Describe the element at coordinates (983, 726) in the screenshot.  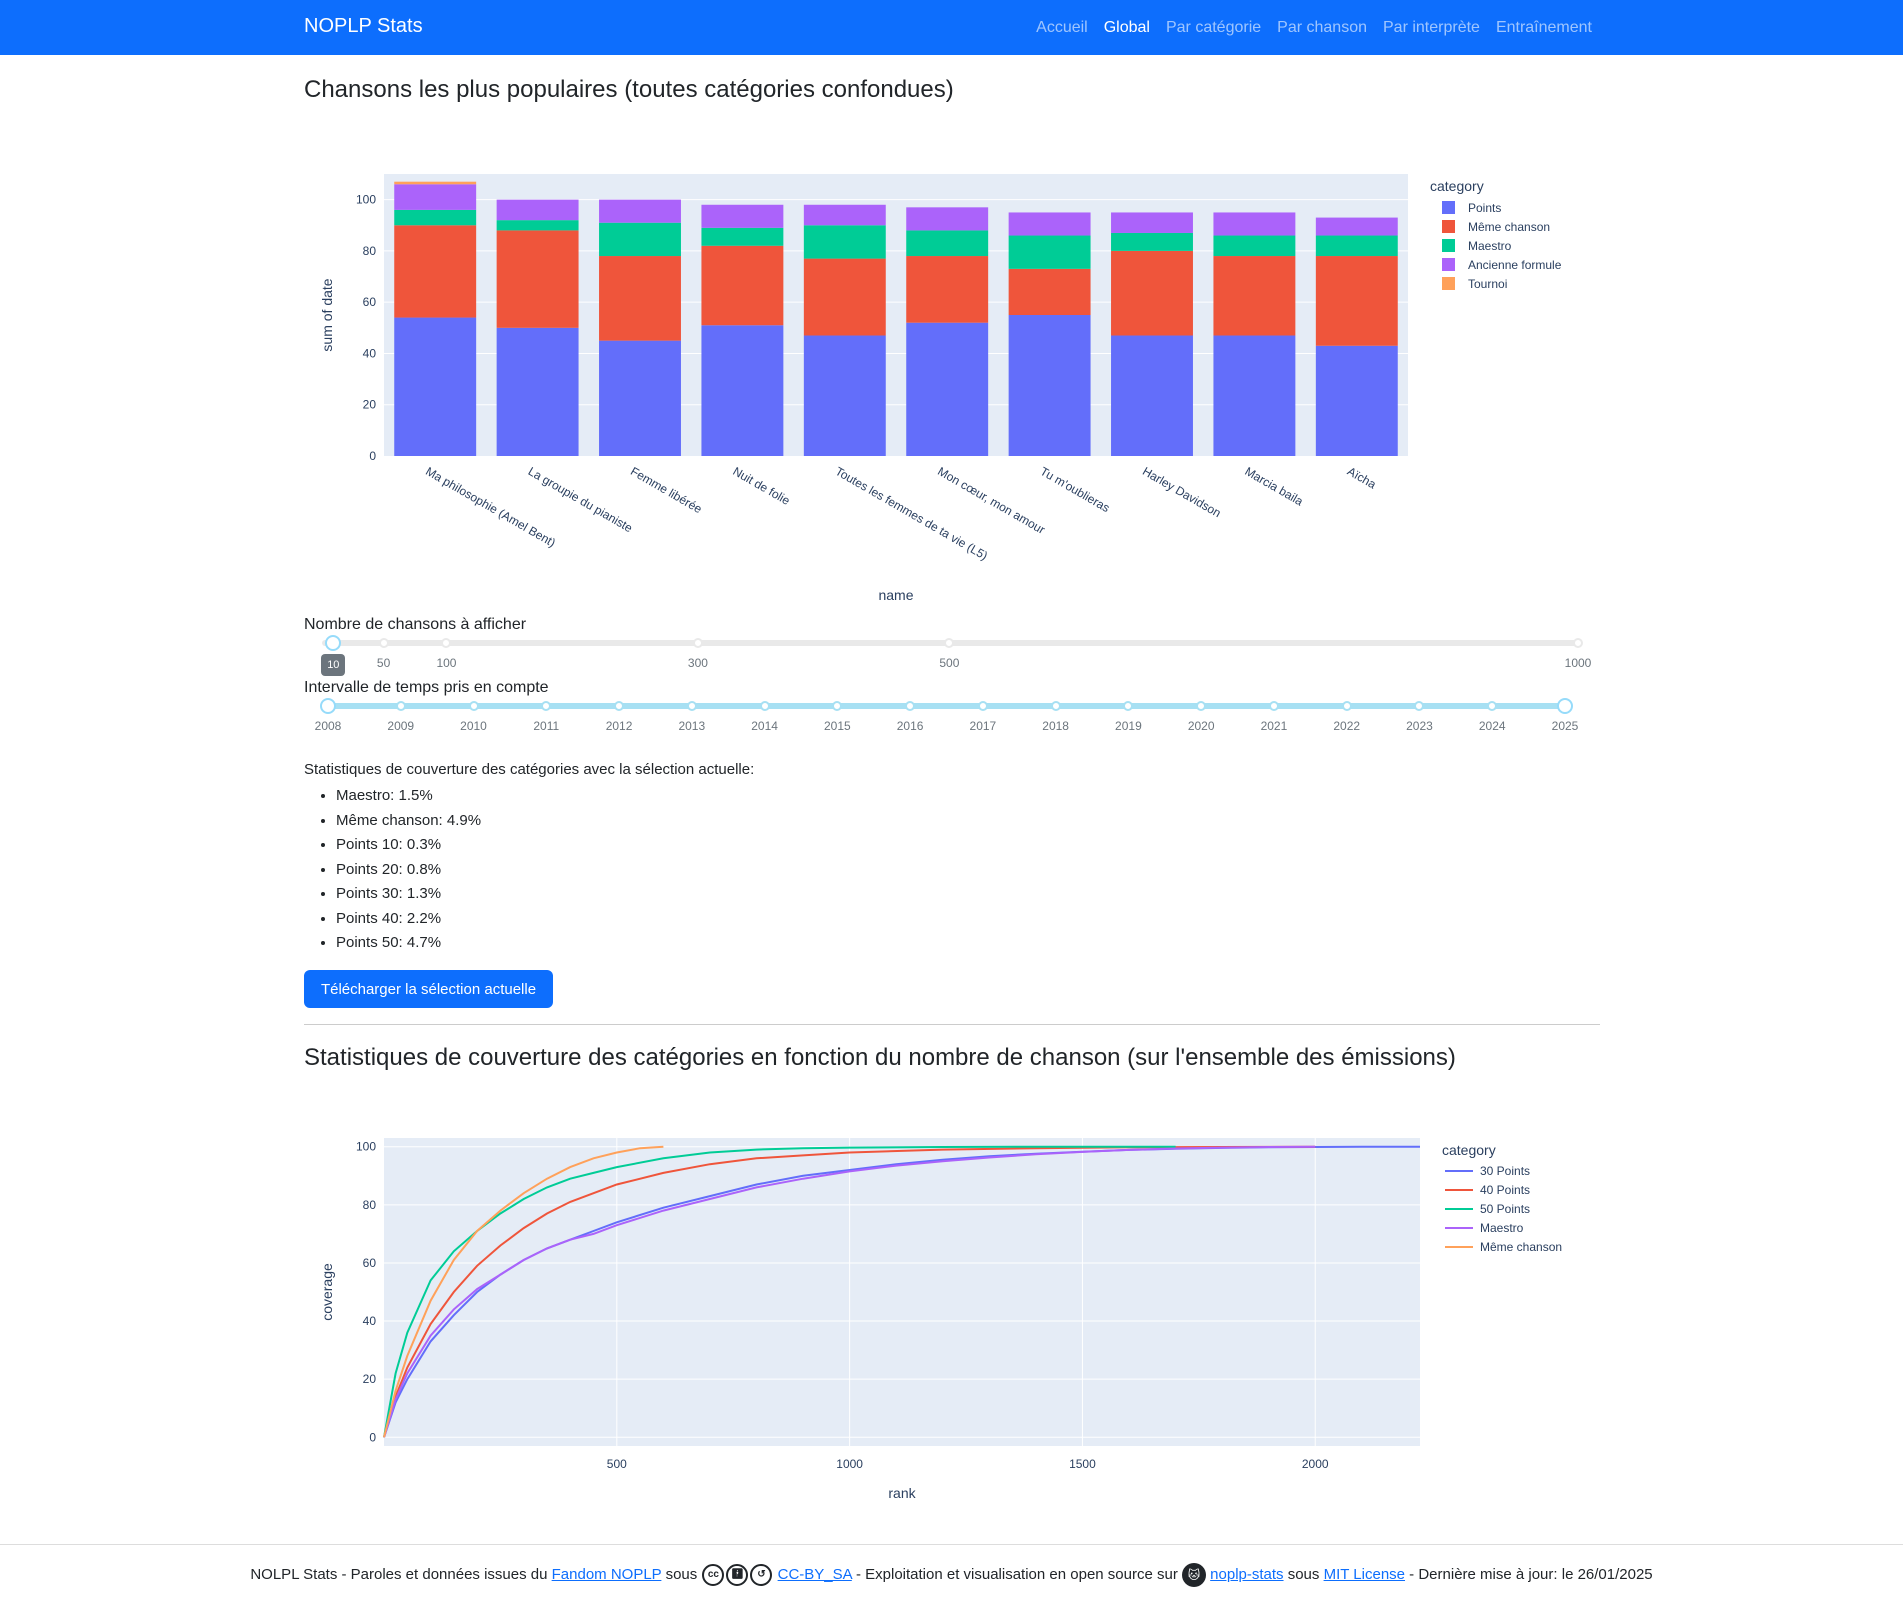
I see `slider-mark-label: 2017` at that location.